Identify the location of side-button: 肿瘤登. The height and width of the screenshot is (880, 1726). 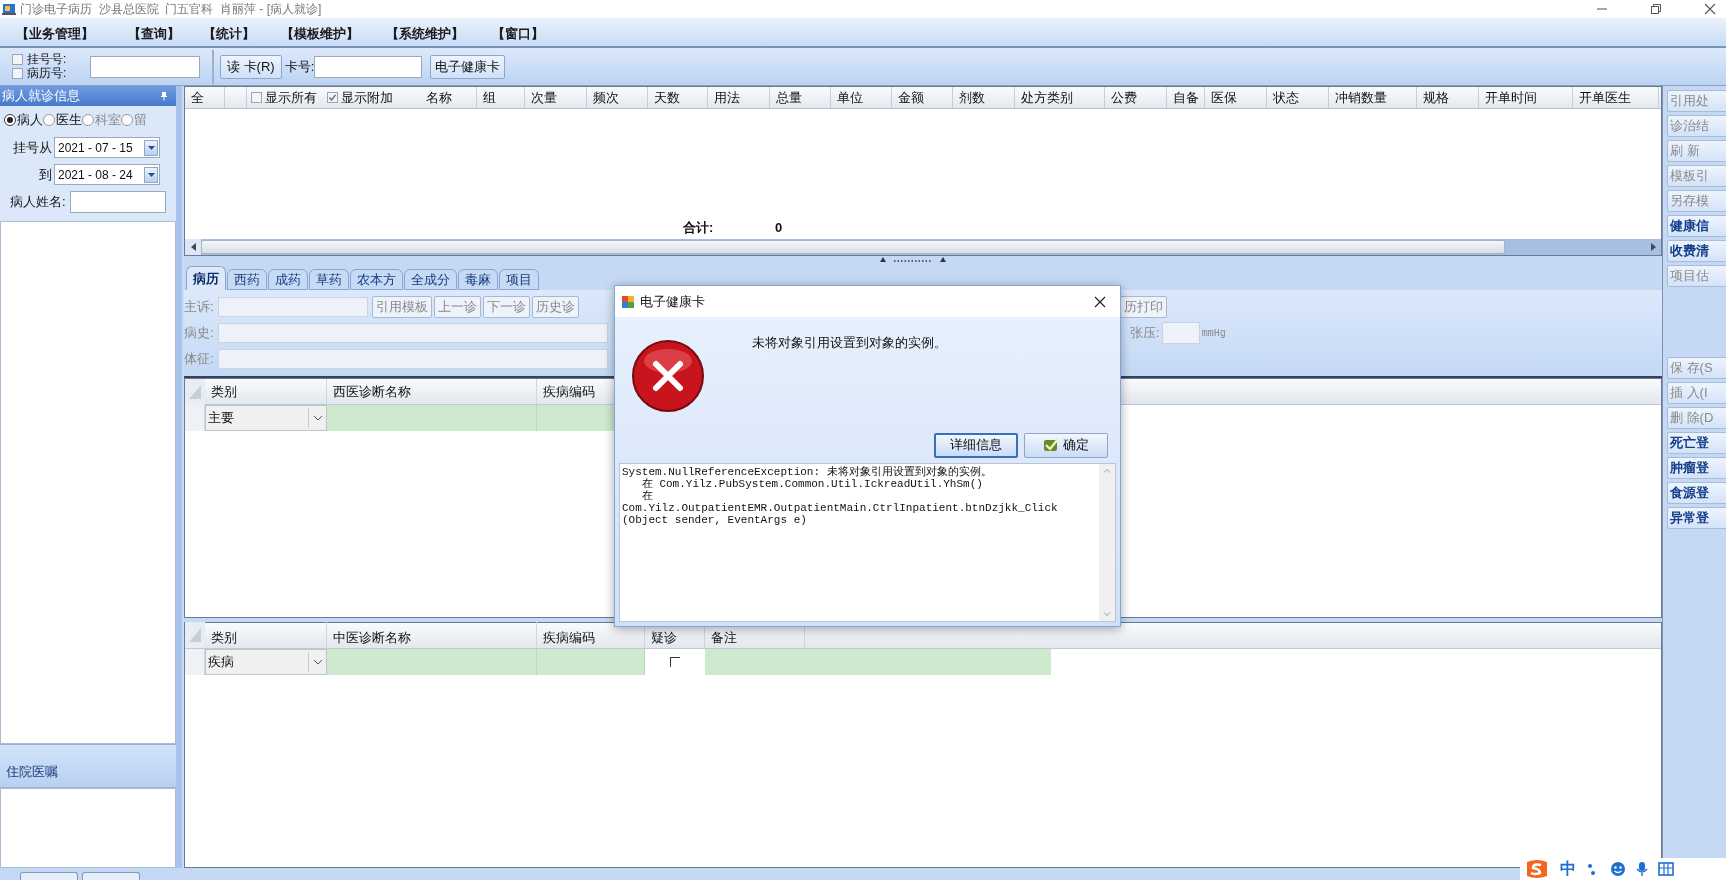
(1696, 468).